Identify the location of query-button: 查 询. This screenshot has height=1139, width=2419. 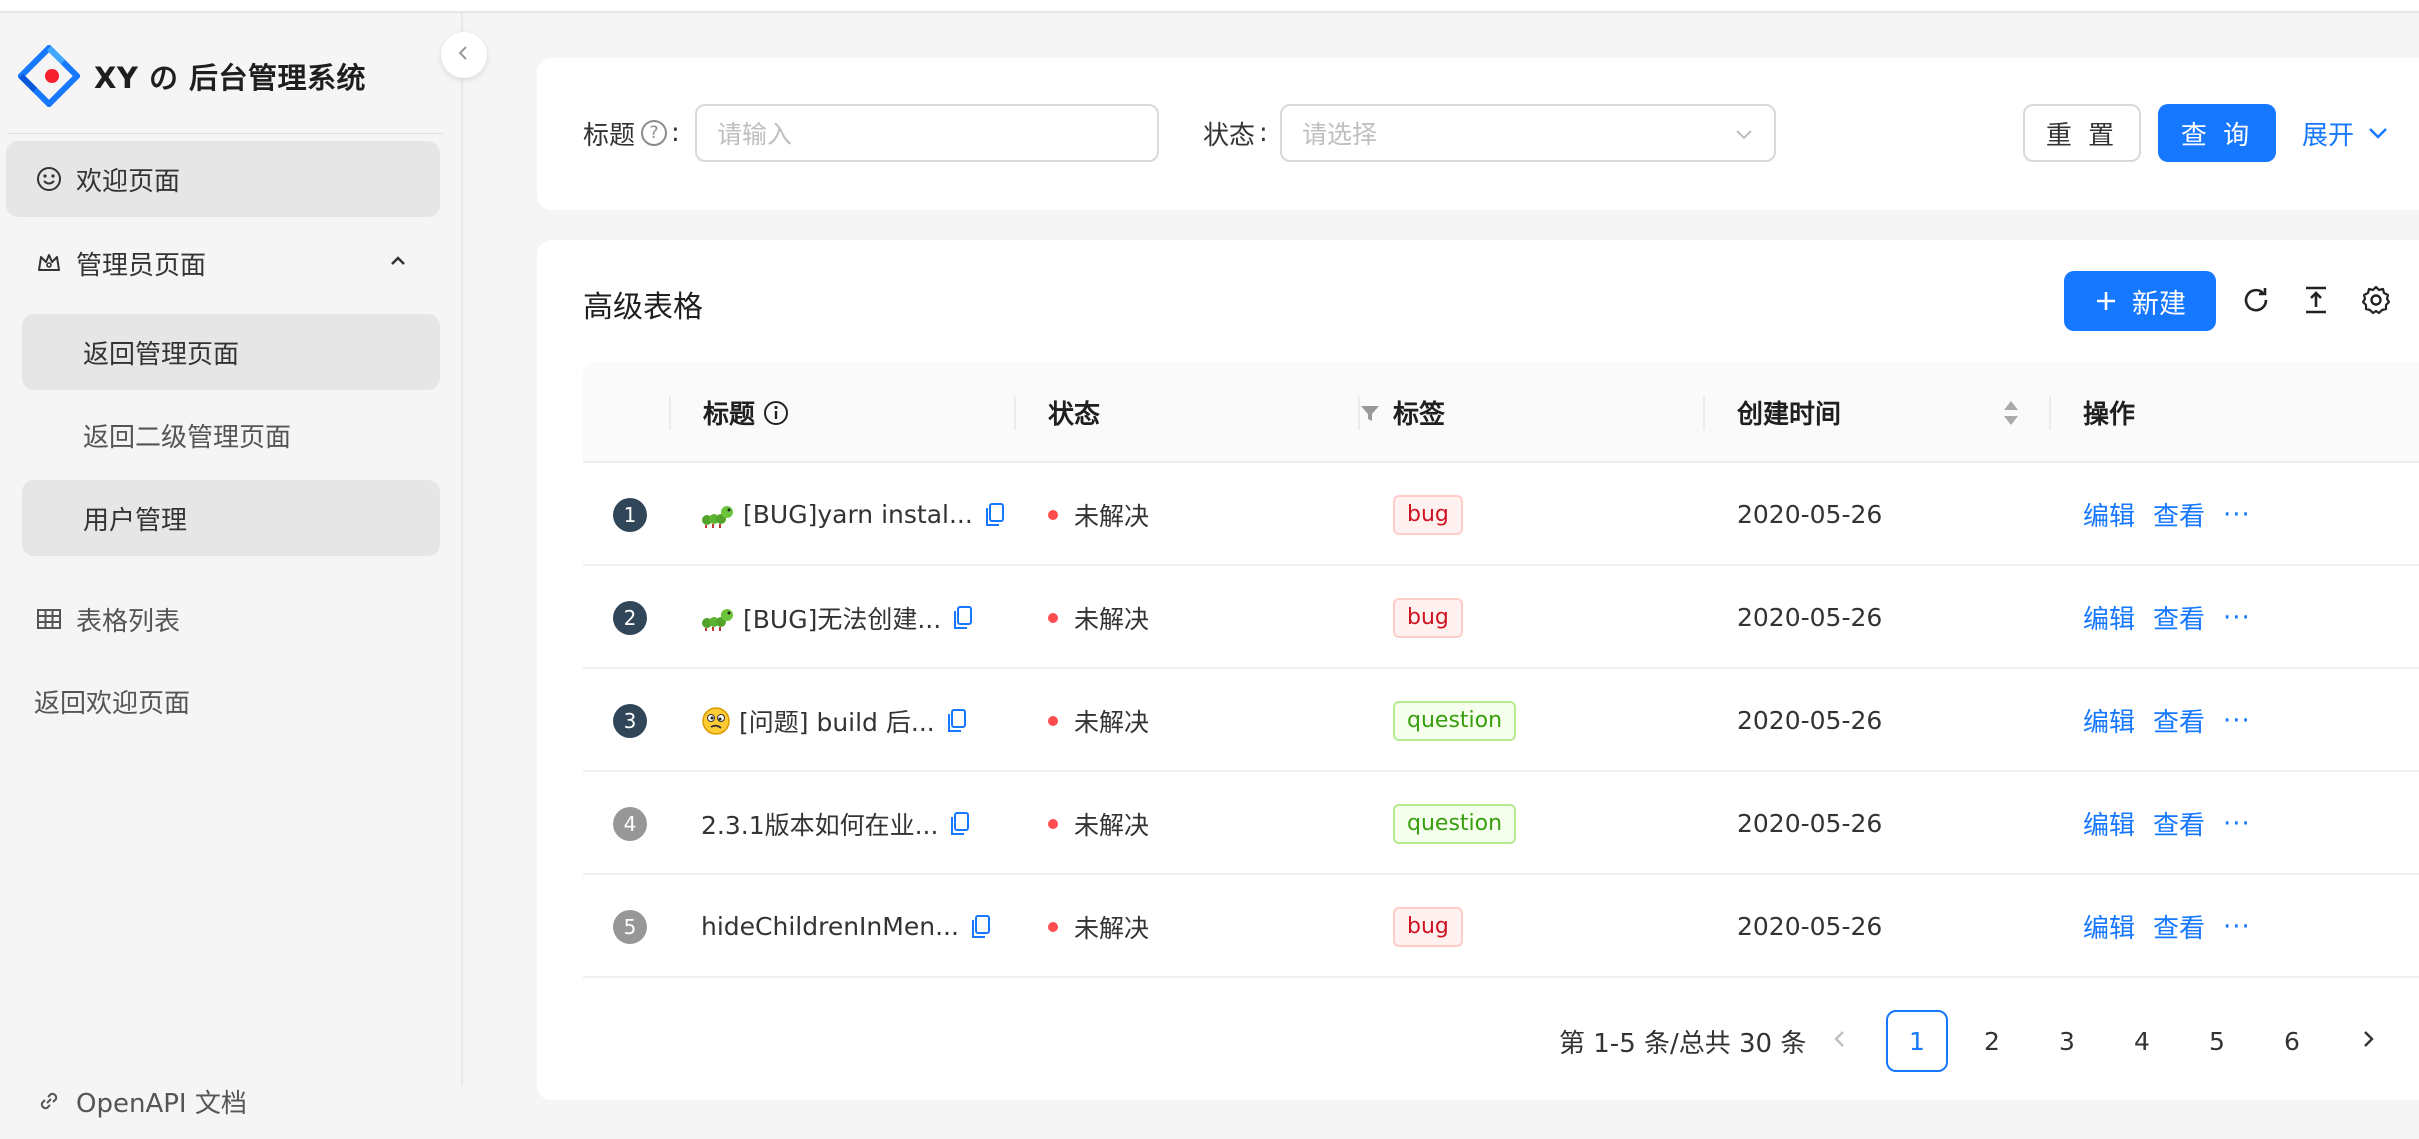
(2217, 133).